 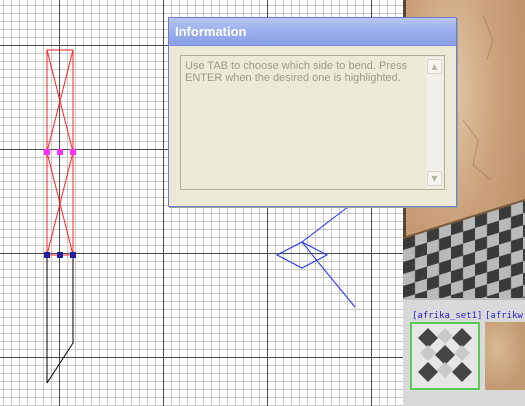 What do you see at coordinates (315, 255) in the screenshot?
I see `camera-icon` at bounding box center [315, 255].